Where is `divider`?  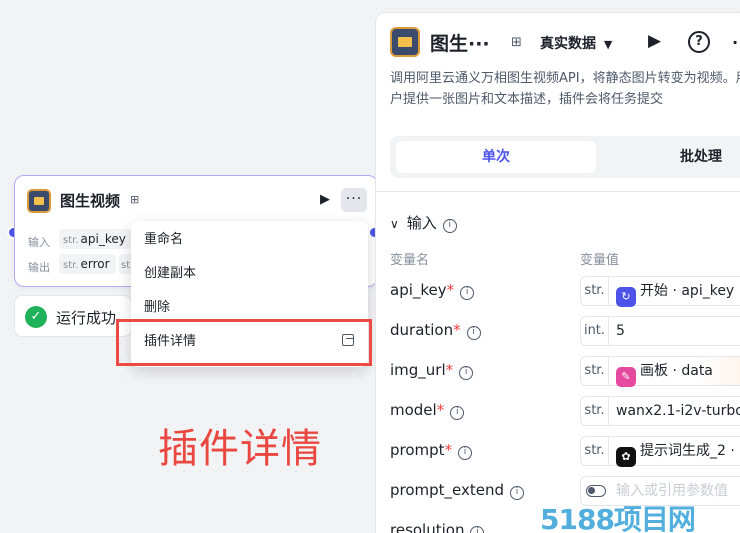
divider is located at coordinates (558, 191).